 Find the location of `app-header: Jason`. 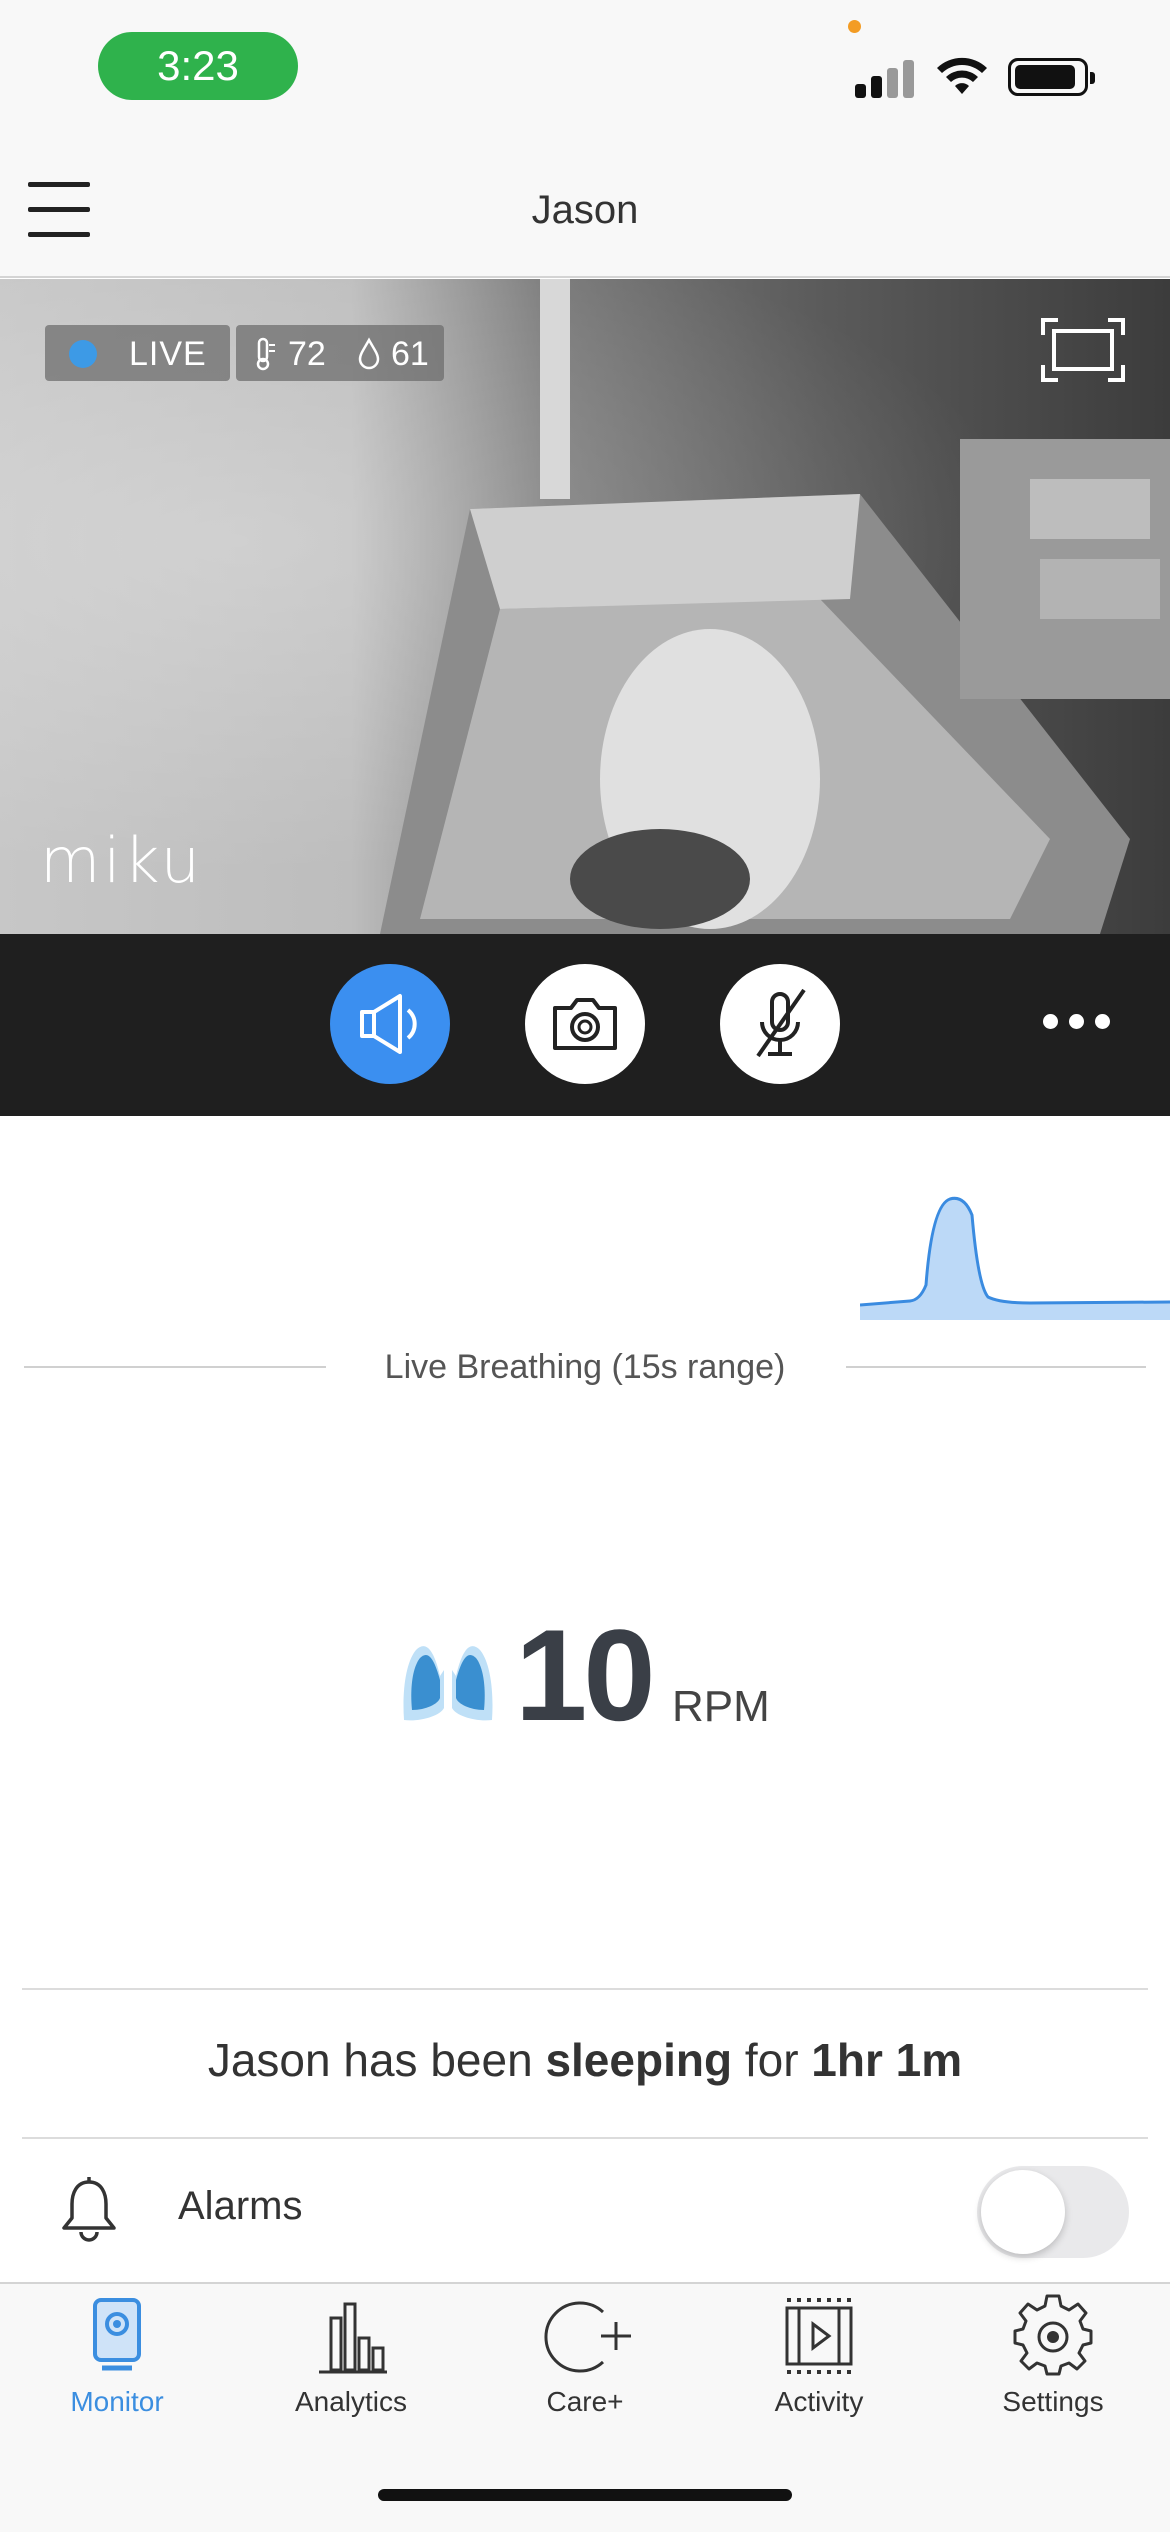

app-header: Jason is located at coordinates (585, 209).